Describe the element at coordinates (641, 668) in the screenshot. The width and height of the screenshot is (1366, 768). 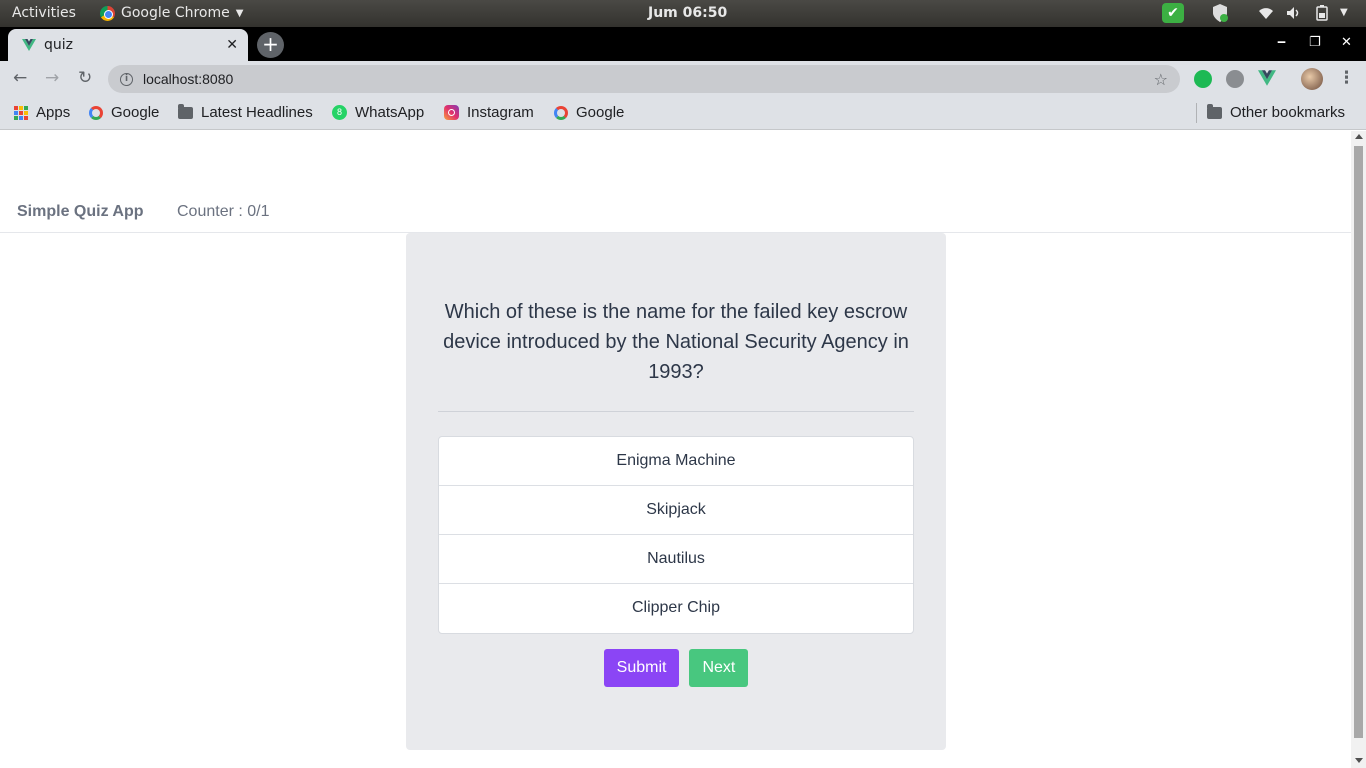
I see `submit-button: Submit` at that location.